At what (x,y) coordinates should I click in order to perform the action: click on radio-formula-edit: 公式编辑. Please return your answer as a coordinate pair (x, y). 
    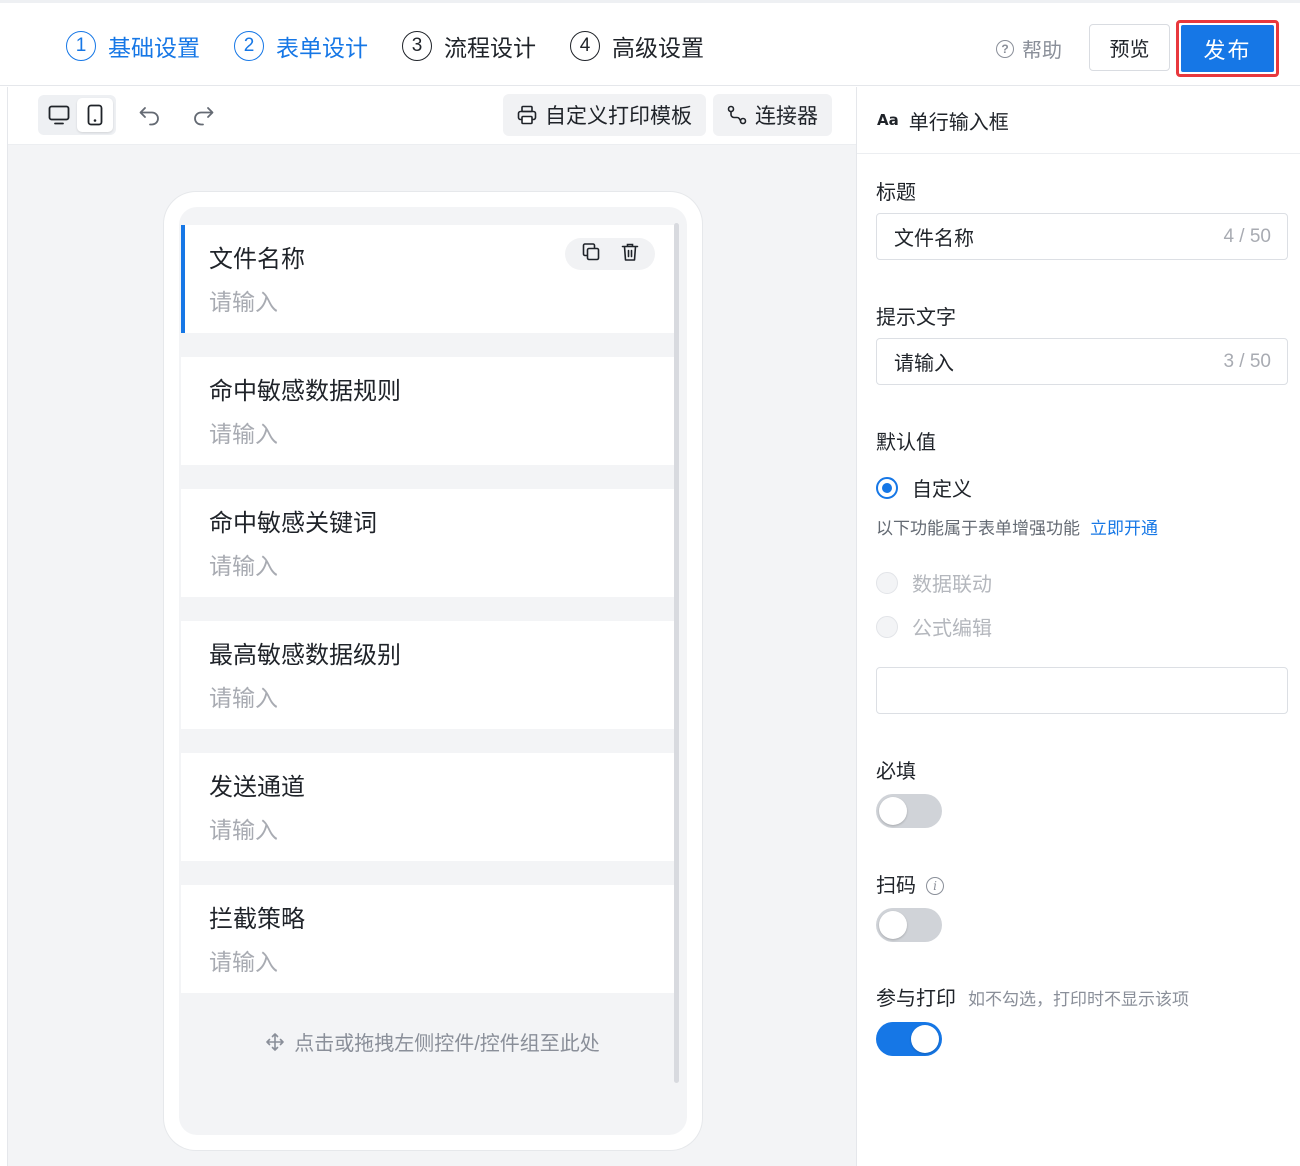
    Looking at the image, I should click on (934, 626).